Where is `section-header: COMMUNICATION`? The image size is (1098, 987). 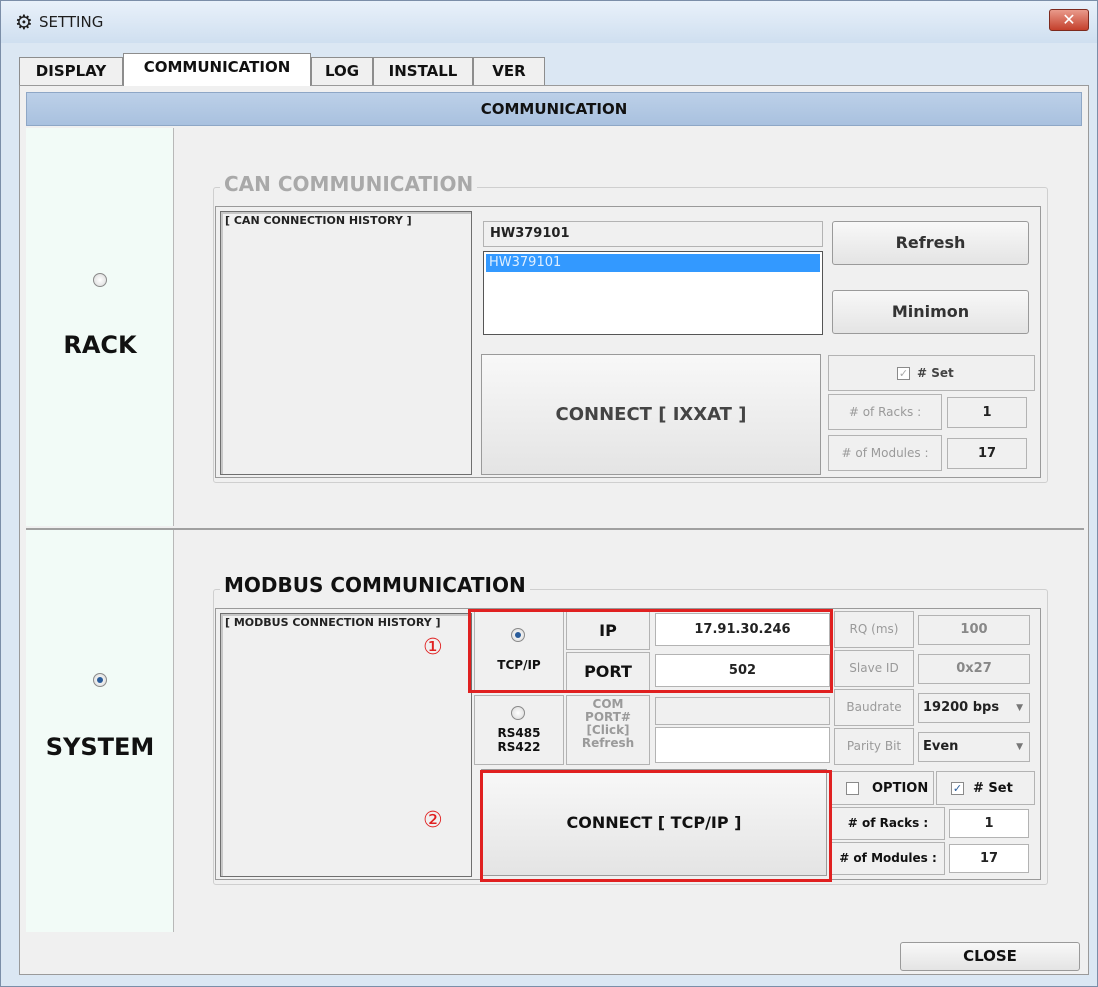
section-header: COMMUNICATION is located at coordinates (554, 109).